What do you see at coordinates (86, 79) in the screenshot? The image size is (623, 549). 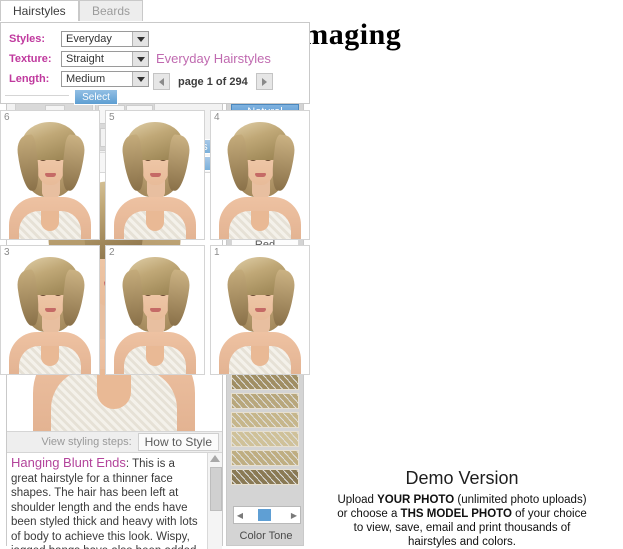 I see `length-select-value: Medium` at bounding box center [86, 79].